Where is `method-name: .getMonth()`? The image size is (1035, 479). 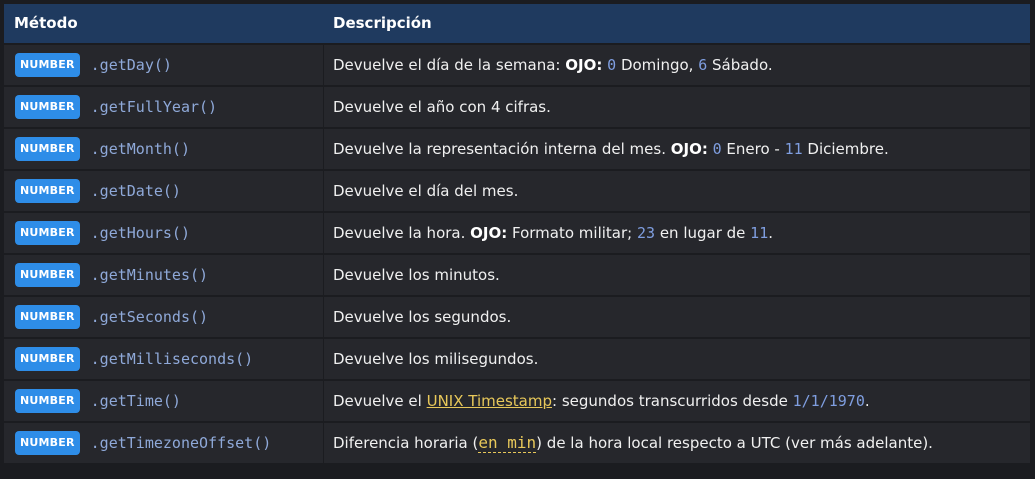
method-name: .getMonth() is located at coordinates (140, 149).